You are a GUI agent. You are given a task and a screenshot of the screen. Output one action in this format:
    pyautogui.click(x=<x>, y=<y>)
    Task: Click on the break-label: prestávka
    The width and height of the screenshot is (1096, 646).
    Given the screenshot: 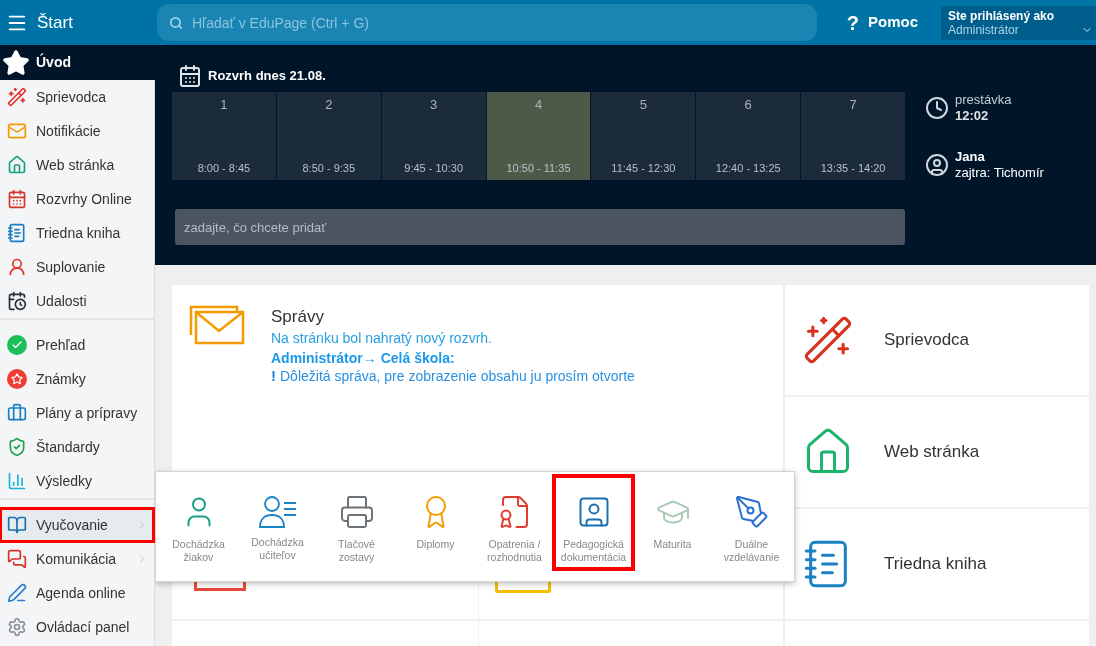 What is the action you would take?
    pyautogui.click(x=983, y=100)
    